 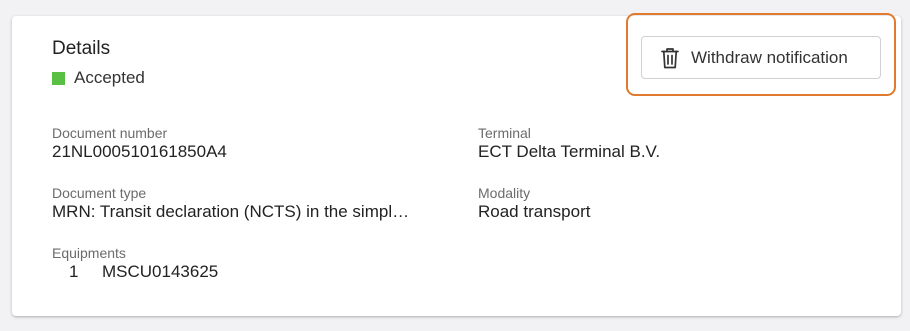 I want to click on status-indicator: Accepted, so click(x=98, y=78).